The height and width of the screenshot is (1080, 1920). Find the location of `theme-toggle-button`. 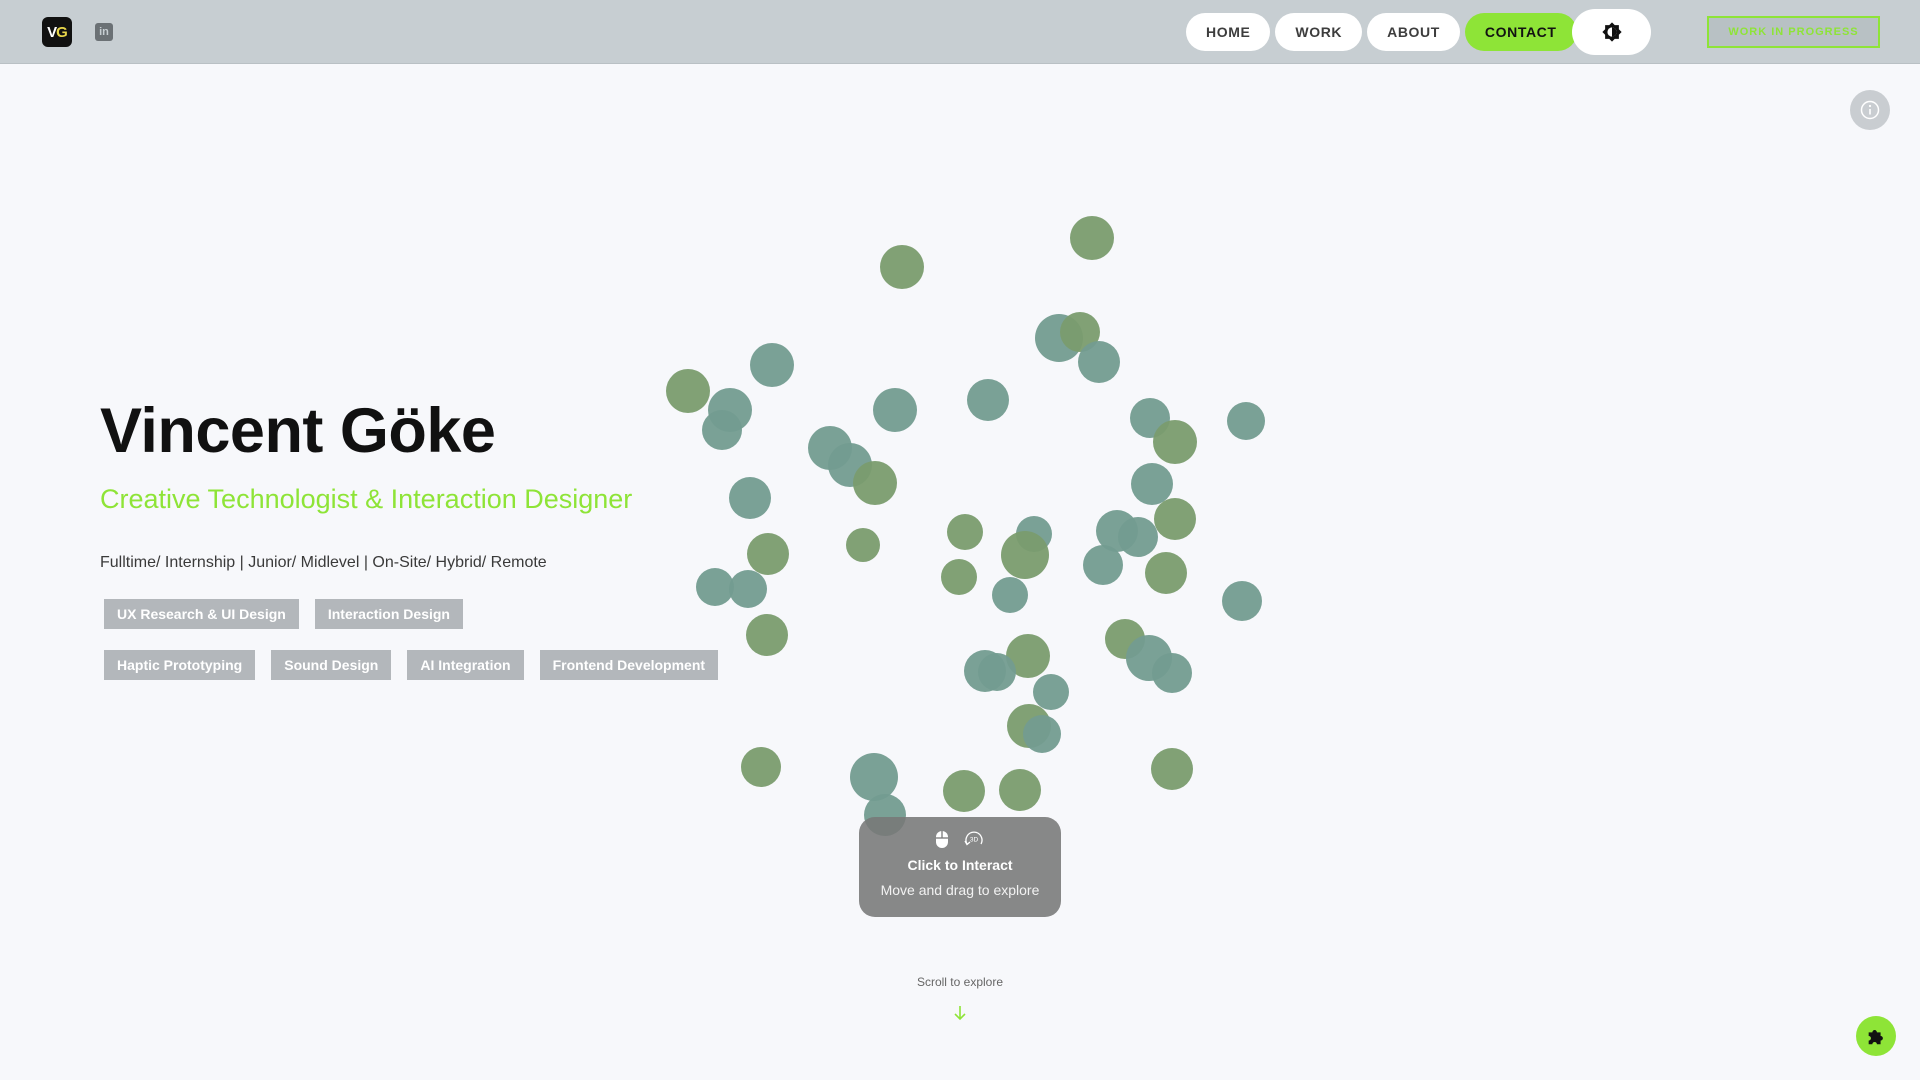

theme-toggle-button is located at coordinates (1611, 32).